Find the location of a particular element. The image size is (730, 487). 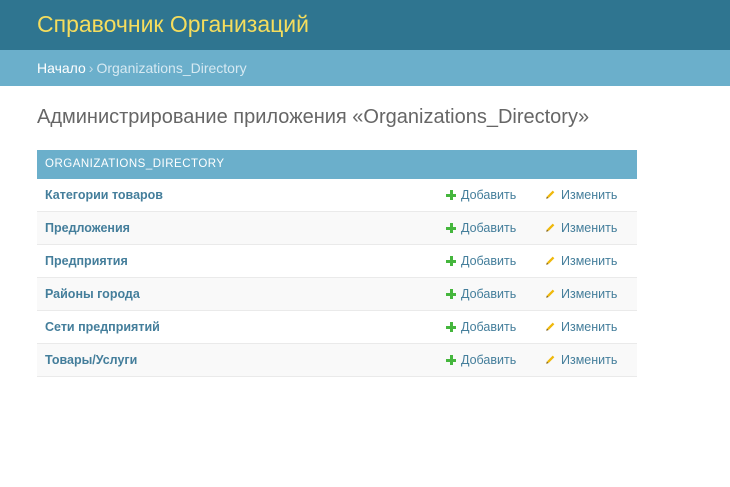

model-row: Товары/Услуги Добавить Изменить is located at coordinates (337, 360).